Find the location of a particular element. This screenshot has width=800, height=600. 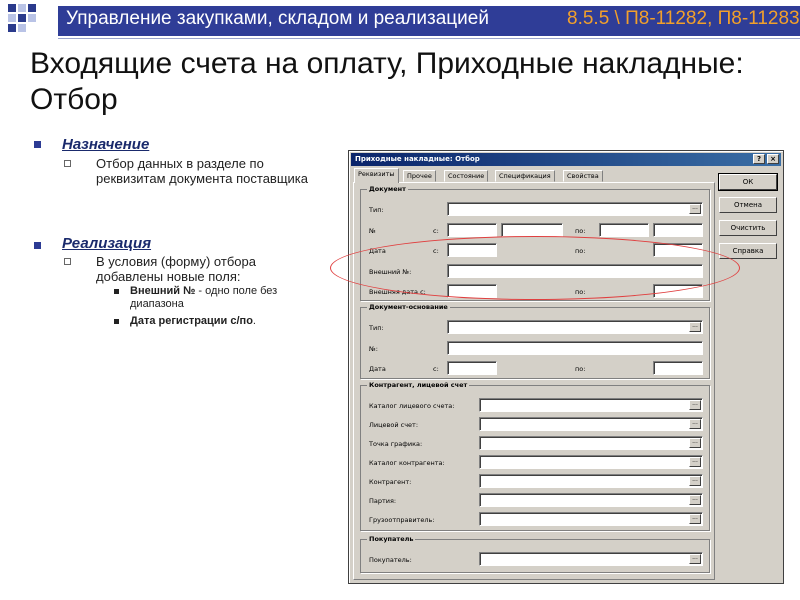

basis-date-label: Дата is located at coordinates (377, 369).